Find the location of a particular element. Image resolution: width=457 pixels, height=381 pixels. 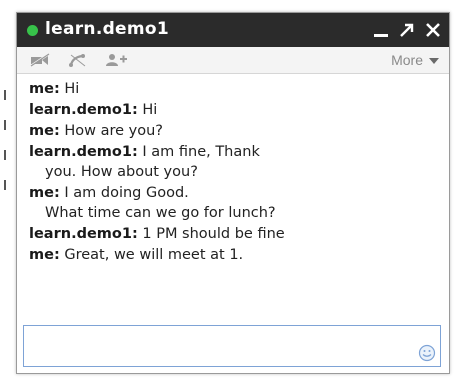

chevron-down-icon is located at coordinates (434, 61).